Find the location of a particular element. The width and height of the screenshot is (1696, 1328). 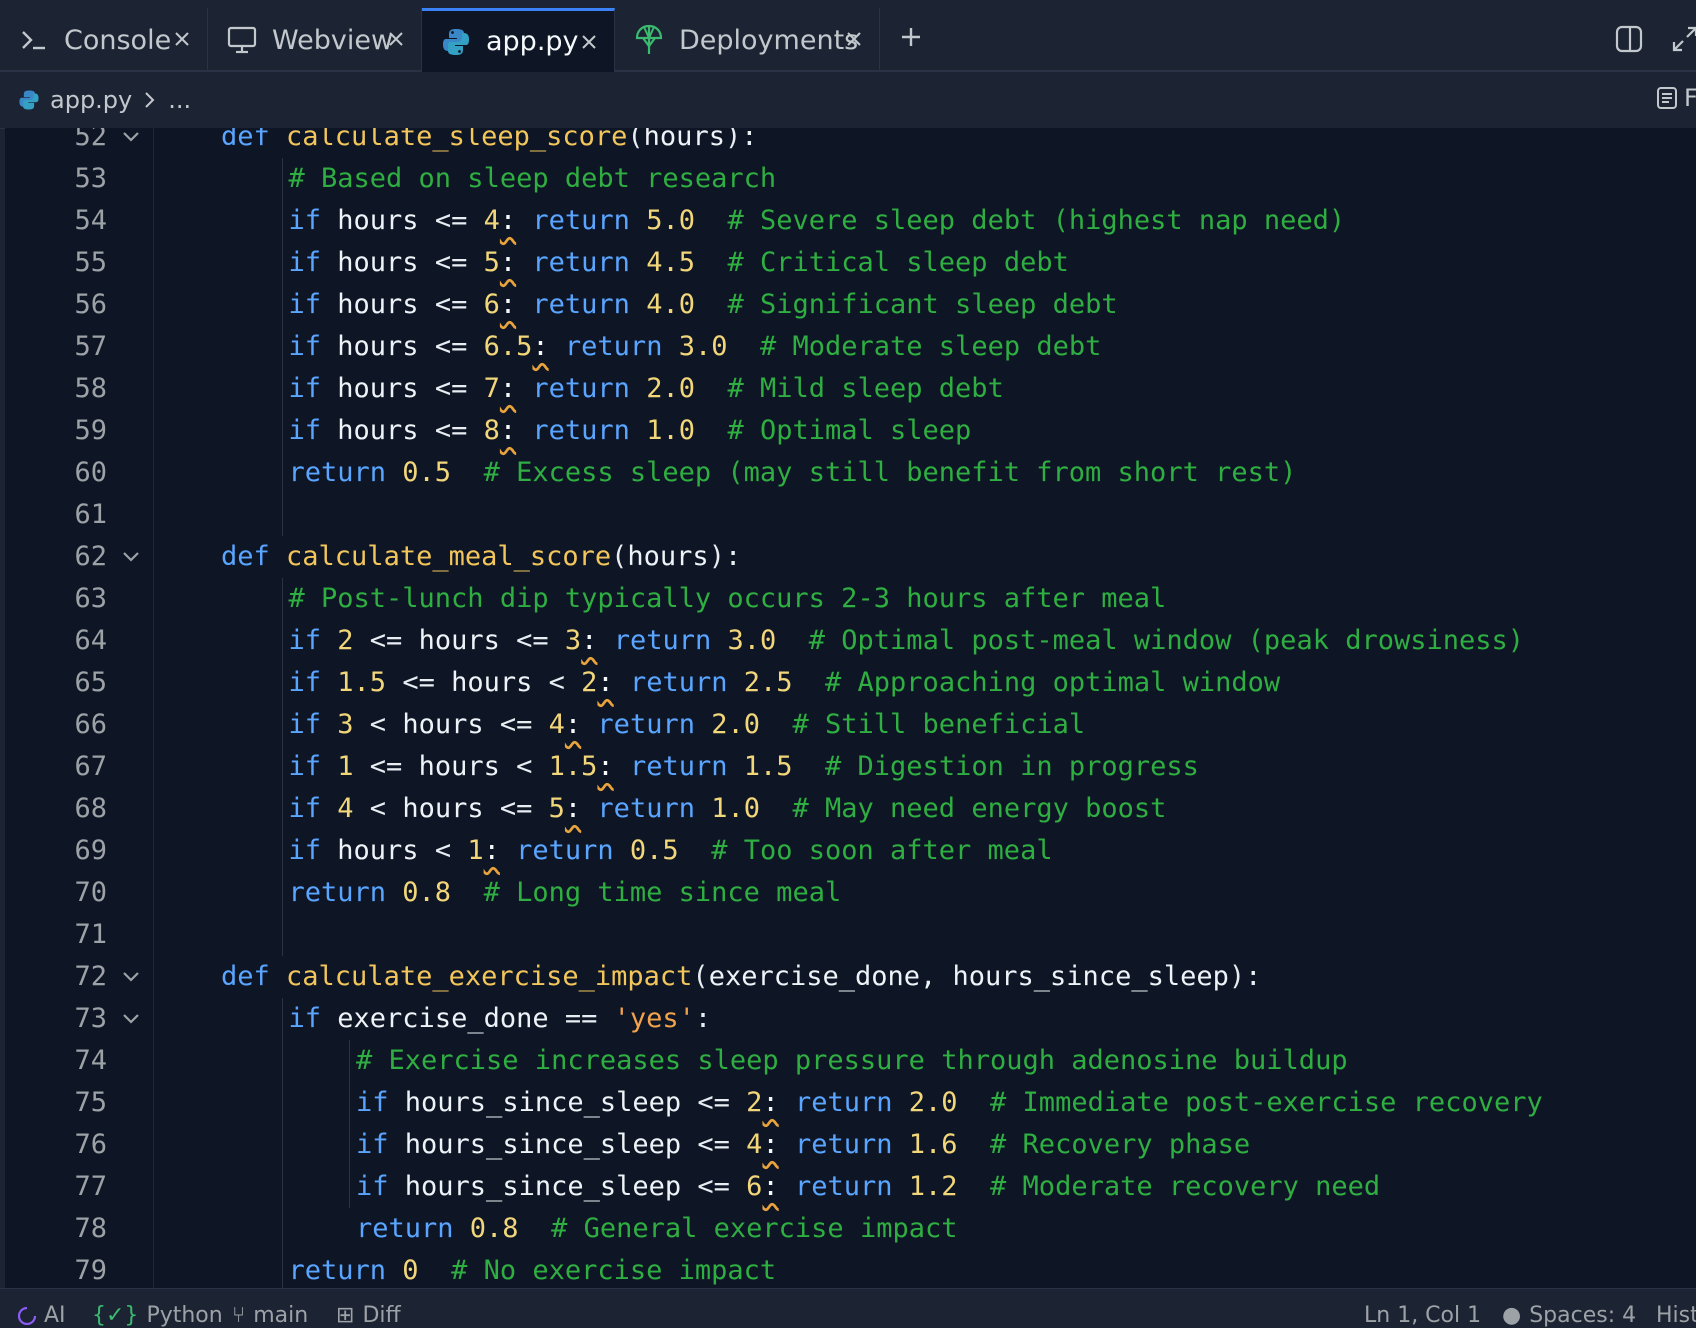

code-token: 3 is located at coordinates (573, 640).